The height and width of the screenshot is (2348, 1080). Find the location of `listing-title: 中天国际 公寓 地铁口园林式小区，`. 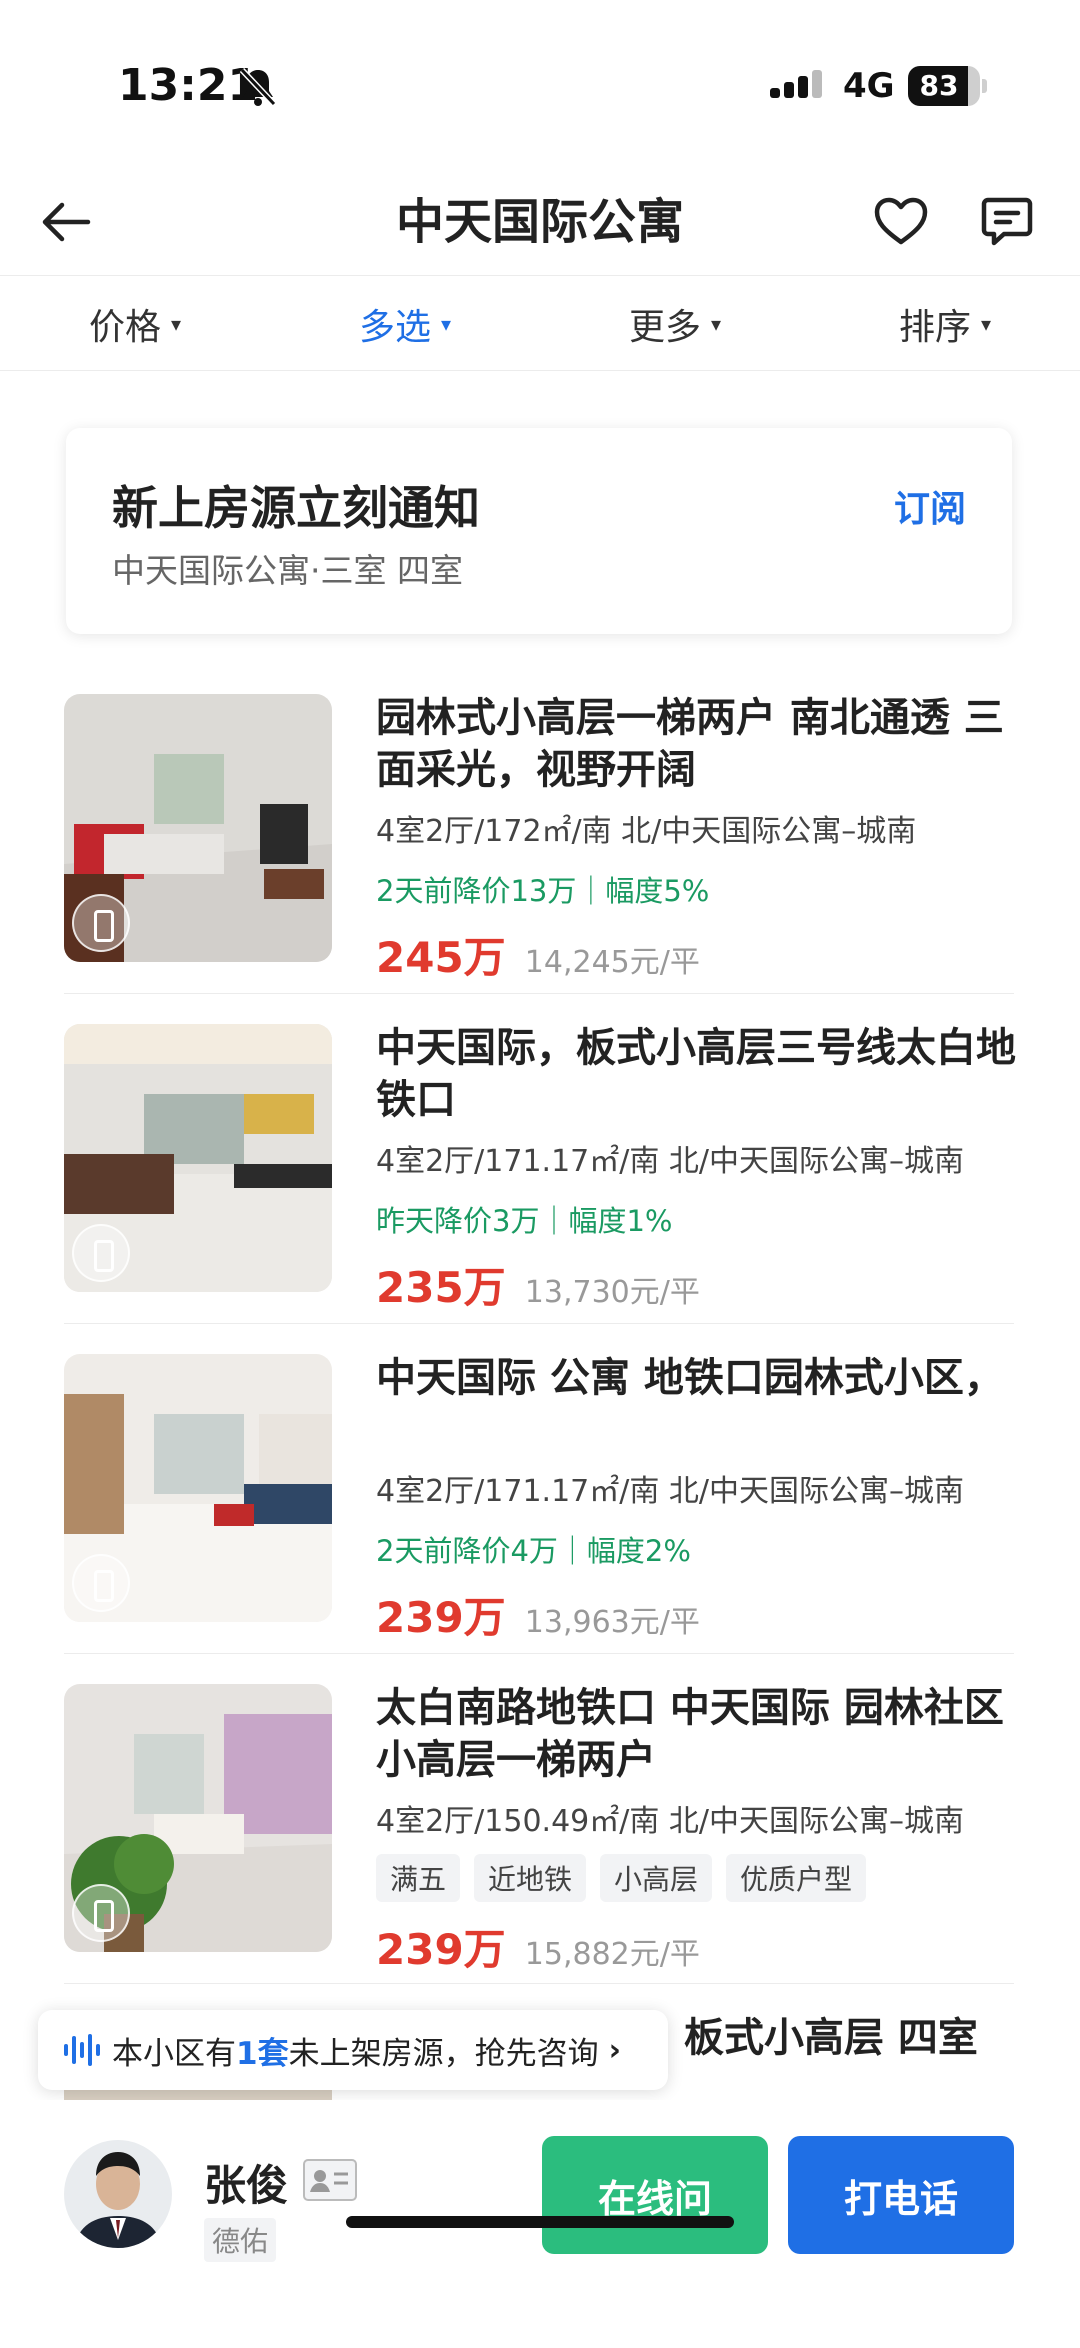

listing-title: 中天国际 公寓 地铁口园林式小区， is located at coordinates (690, 1378).